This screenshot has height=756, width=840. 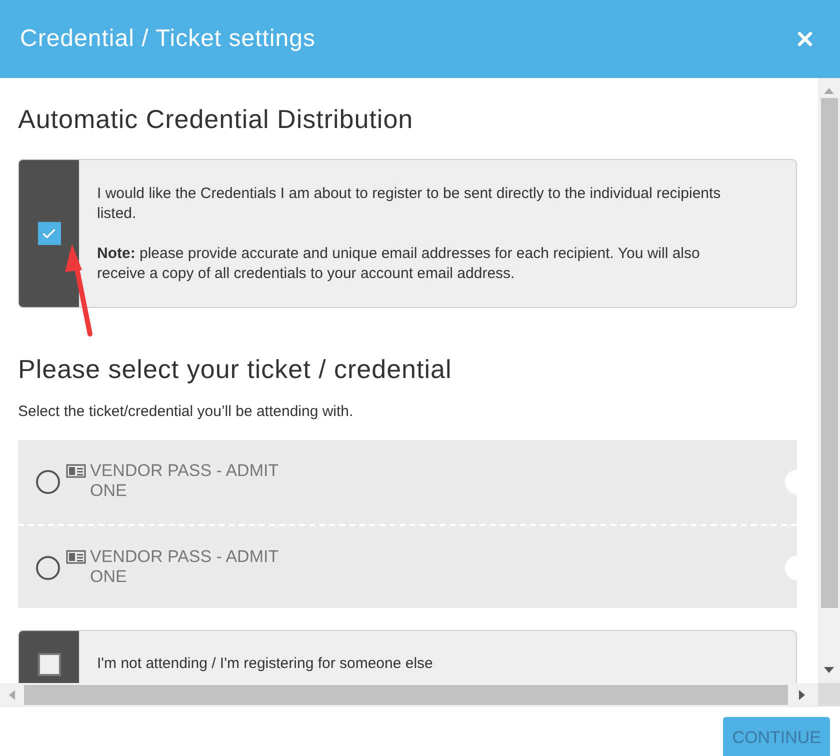 What do you see at coordinates (409, 204) in the screenshot?
I see `distribution-text: I would like the Credentials I am about to register to be sent directly to the individual recipients listed.` at bounding box center [409, 204].